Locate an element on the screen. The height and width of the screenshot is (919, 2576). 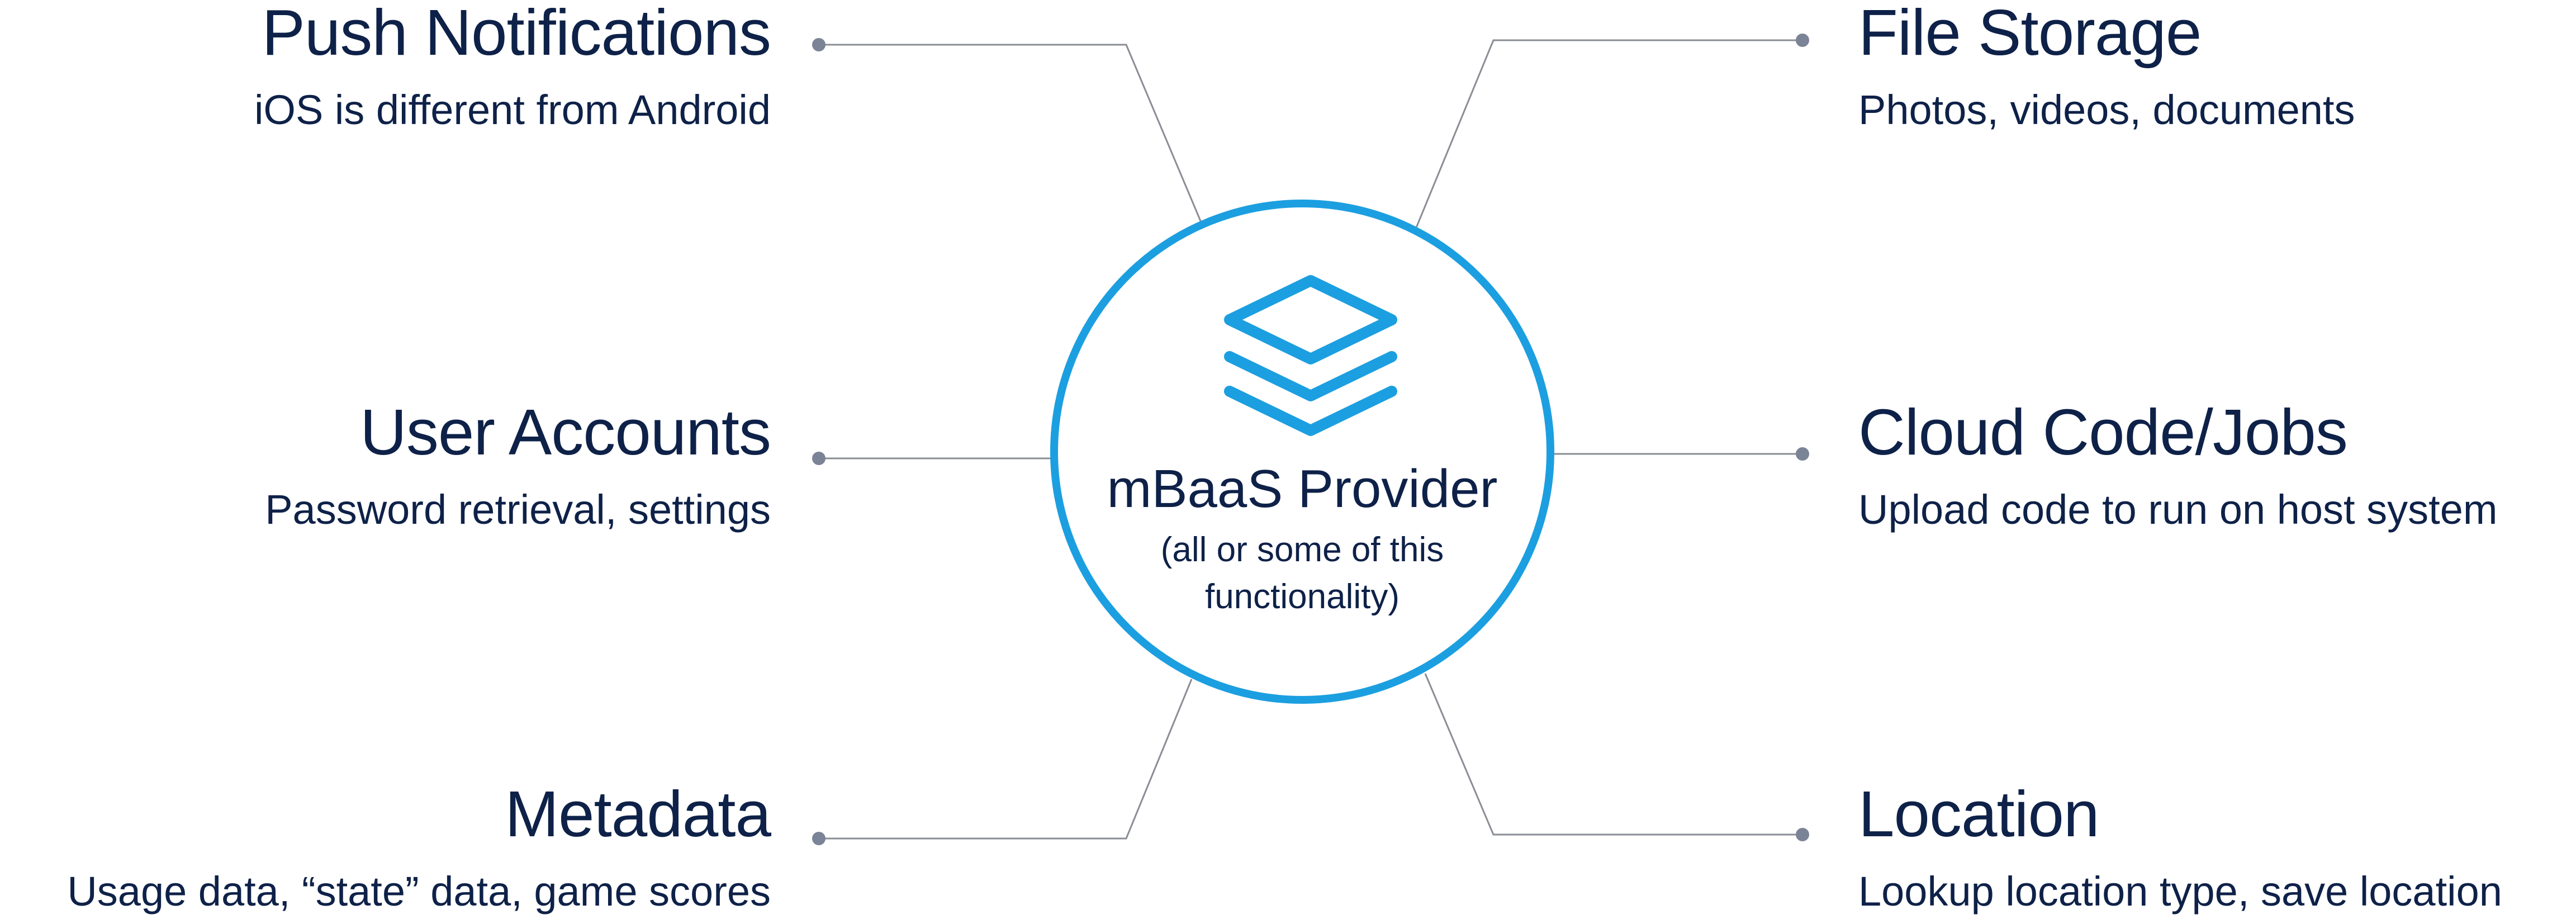
connector-dot-storage is located at coordinates (1802, 40).